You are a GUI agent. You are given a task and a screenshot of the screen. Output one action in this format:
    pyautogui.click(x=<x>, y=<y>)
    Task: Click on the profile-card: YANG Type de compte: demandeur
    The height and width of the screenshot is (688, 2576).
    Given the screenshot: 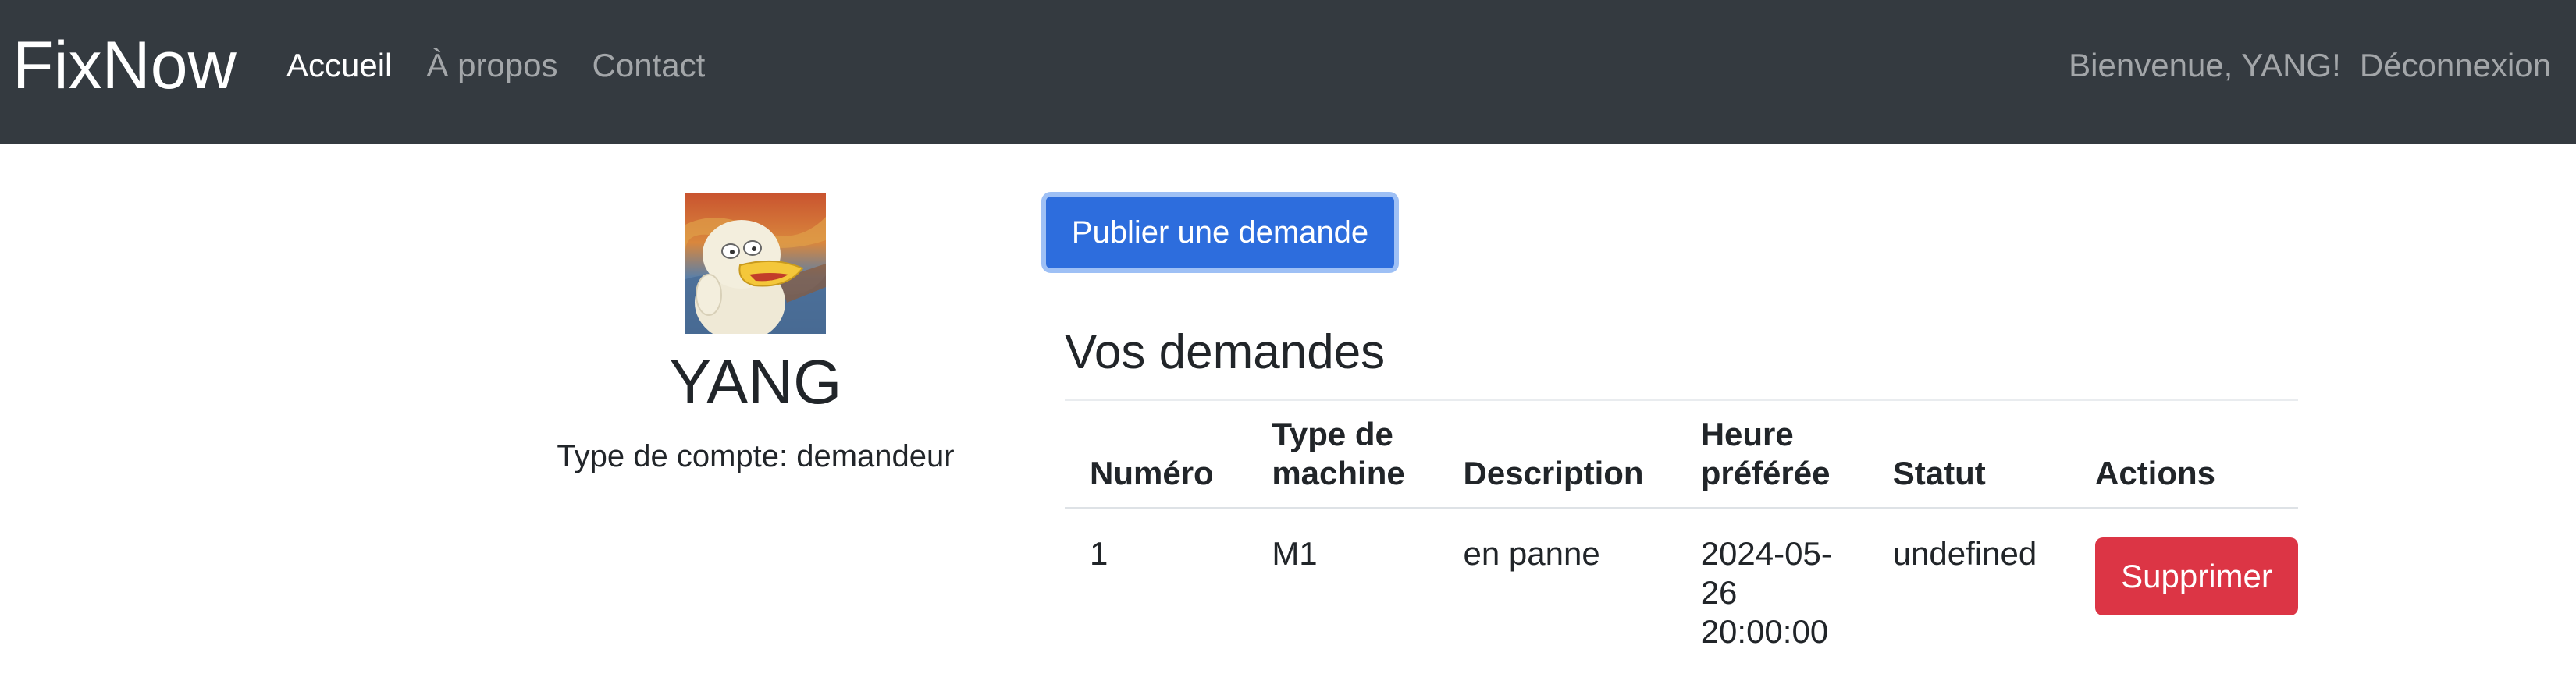 What is the action you would take?
    pyautogui.click(x=756, y=335)
    